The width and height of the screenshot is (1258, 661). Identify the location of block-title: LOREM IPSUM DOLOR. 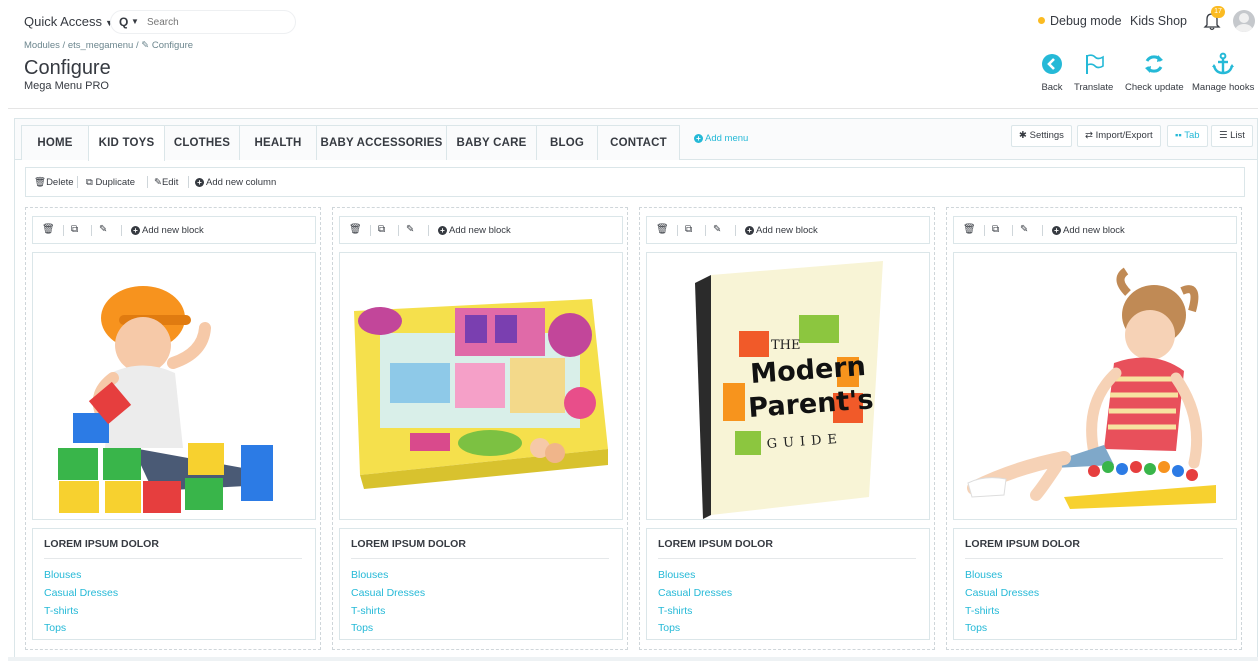
(1022, 544).